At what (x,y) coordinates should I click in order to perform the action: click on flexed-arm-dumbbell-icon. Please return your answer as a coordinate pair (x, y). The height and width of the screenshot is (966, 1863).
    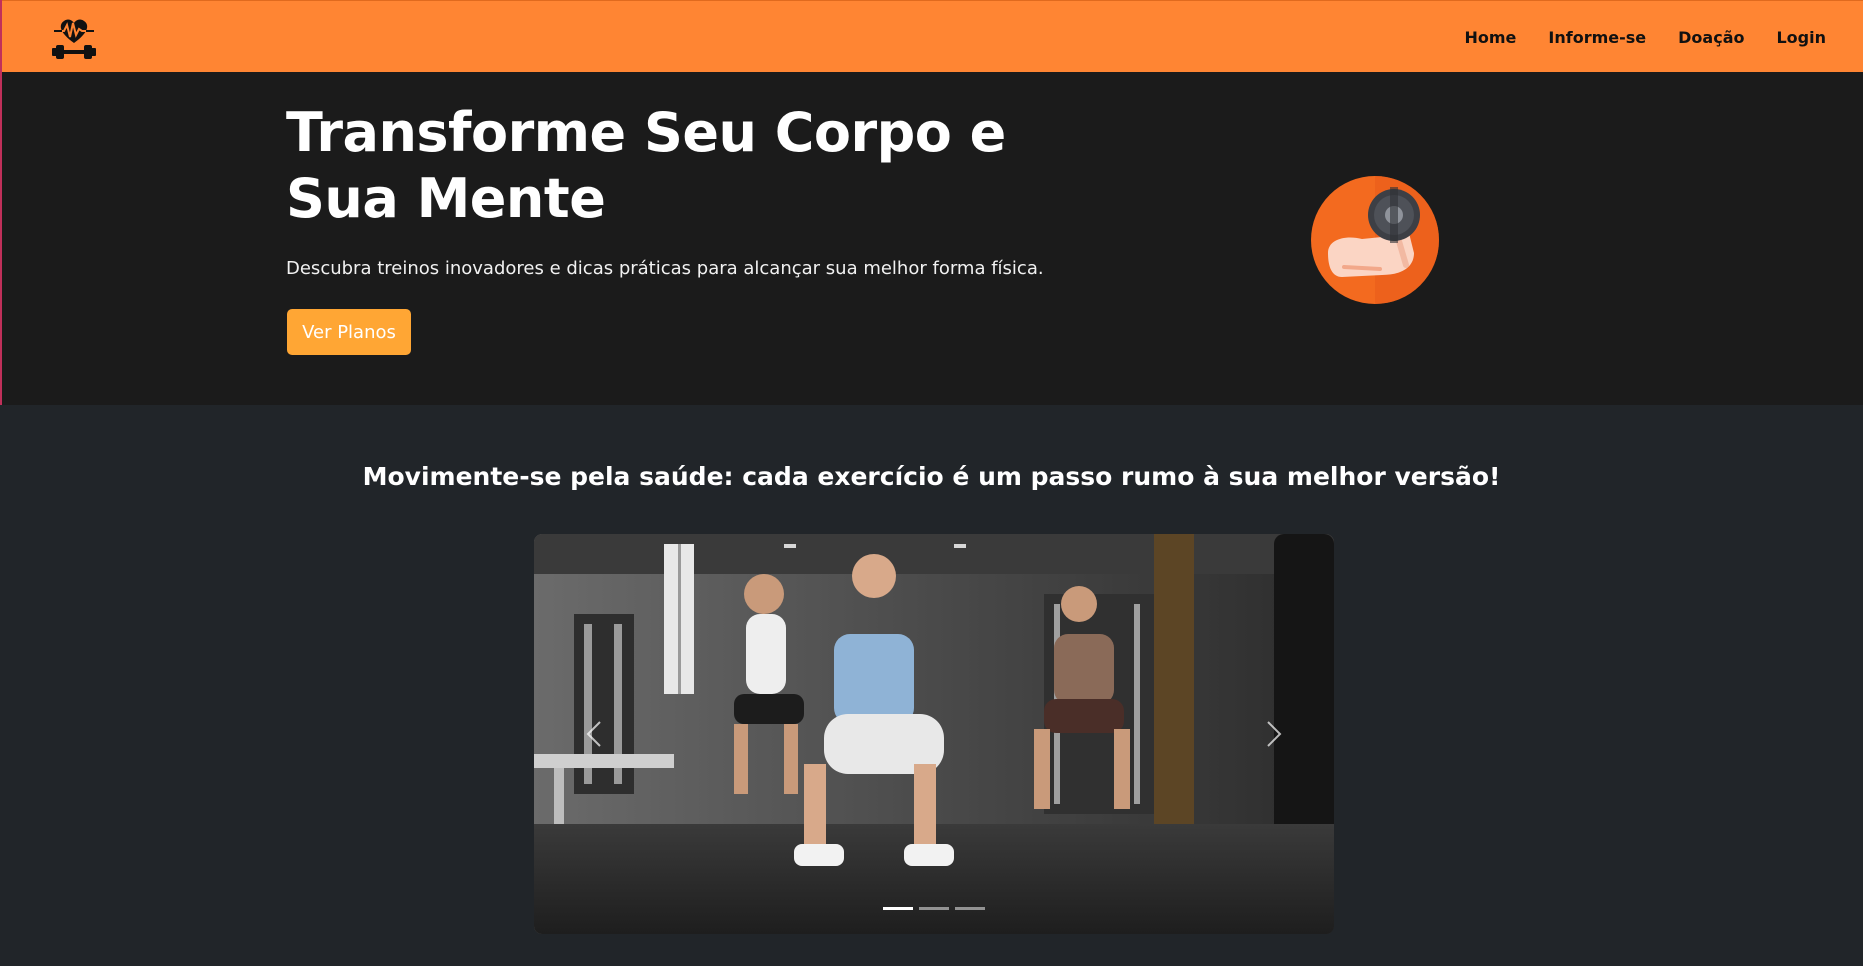
    Looking at the image, I should click on (1375, 240).